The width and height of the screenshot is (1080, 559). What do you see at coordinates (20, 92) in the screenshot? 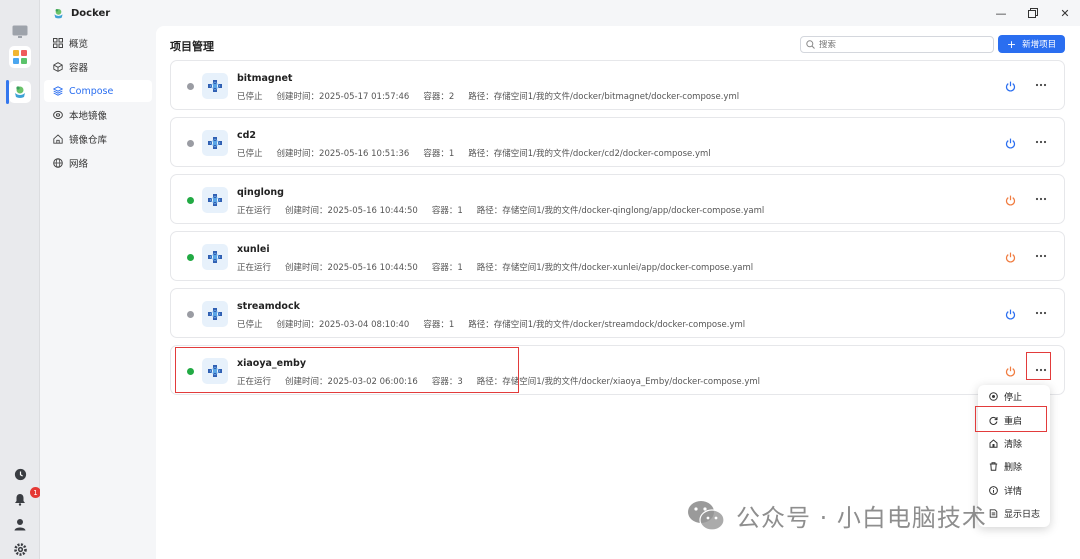
I see `docker-app-icon` at bounding box center [20, 92].